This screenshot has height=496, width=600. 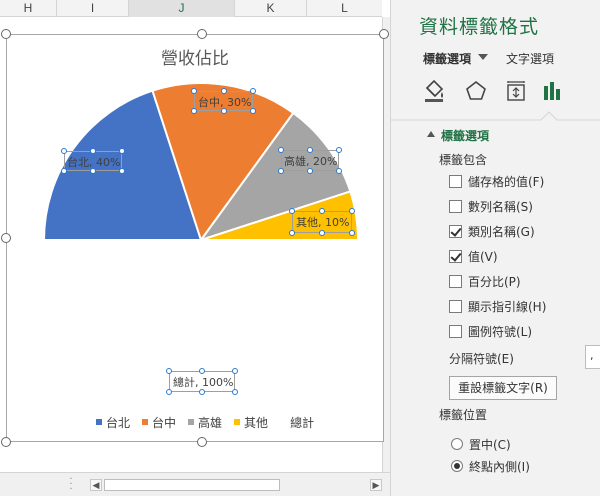 I want to click on data-label-kaohsiung: 高雄, 20%, so click(x=310, y=161).